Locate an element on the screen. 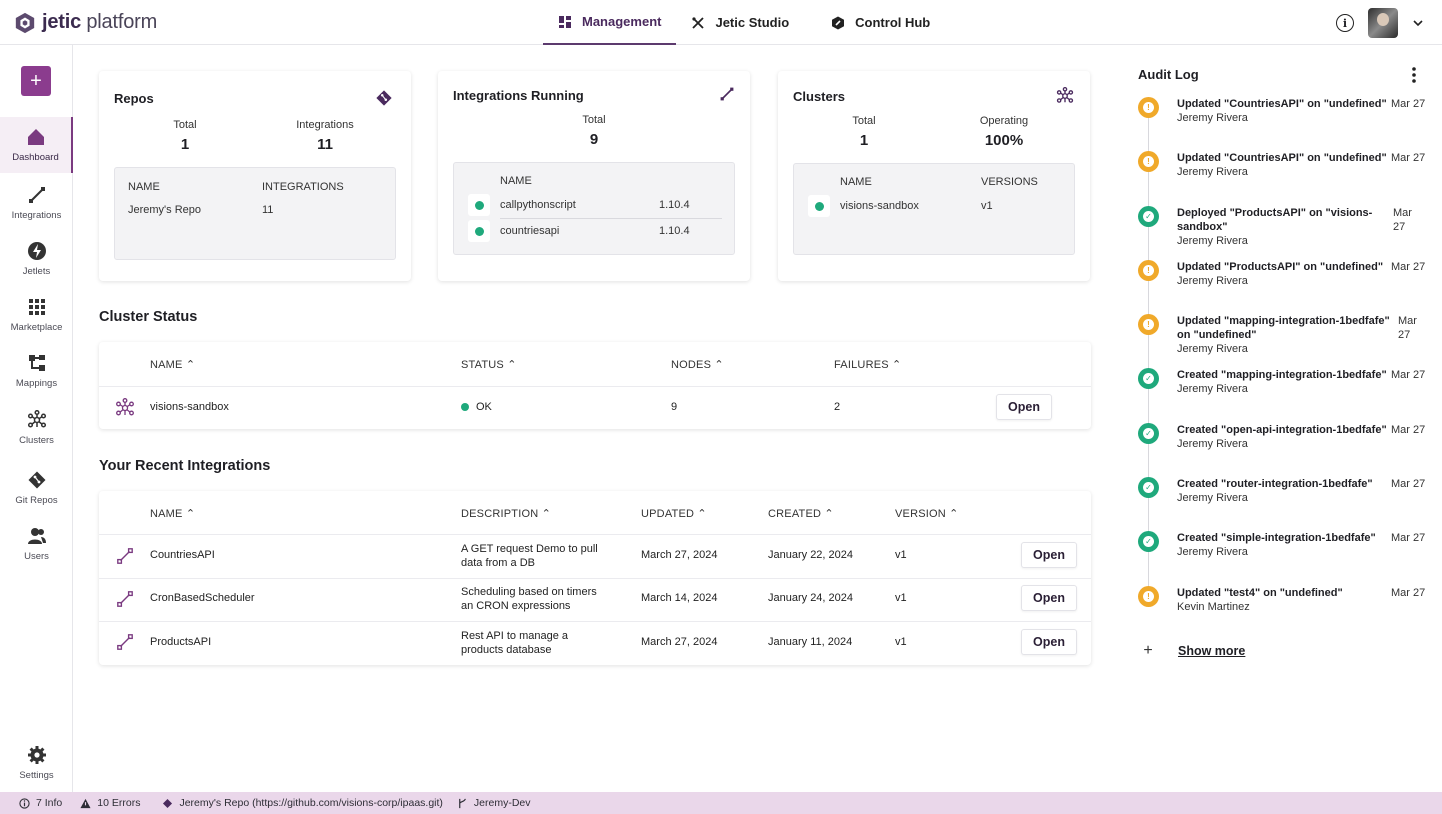 The width and height of the screenshot is (1442, 814). status-errors: 10 Errors is located at coordinates (110, 803).